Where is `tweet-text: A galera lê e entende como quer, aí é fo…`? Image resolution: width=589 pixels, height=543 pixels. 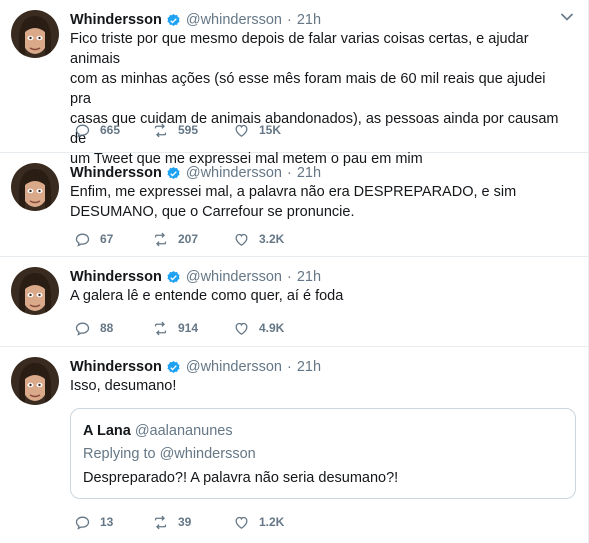
tweet-text: A galera lê e entende como quer, aí é fo… is located at coordinates (207, 296).